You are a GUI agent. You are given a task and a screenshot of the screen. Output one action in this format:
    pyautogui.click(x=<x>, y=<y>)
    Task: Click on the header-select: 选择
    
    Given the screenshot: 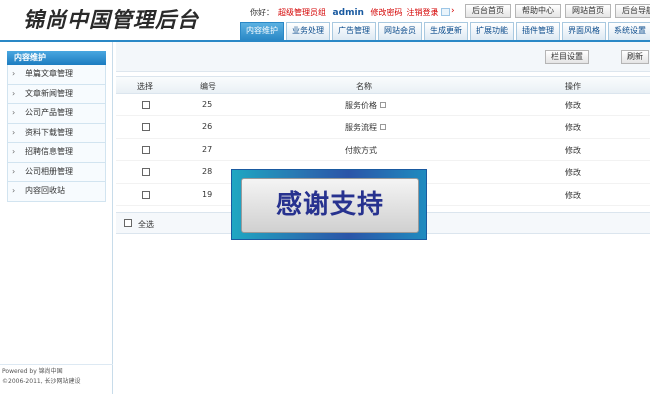 What is the action you would take?
    pyautogui.click(x=145, y=86)
    